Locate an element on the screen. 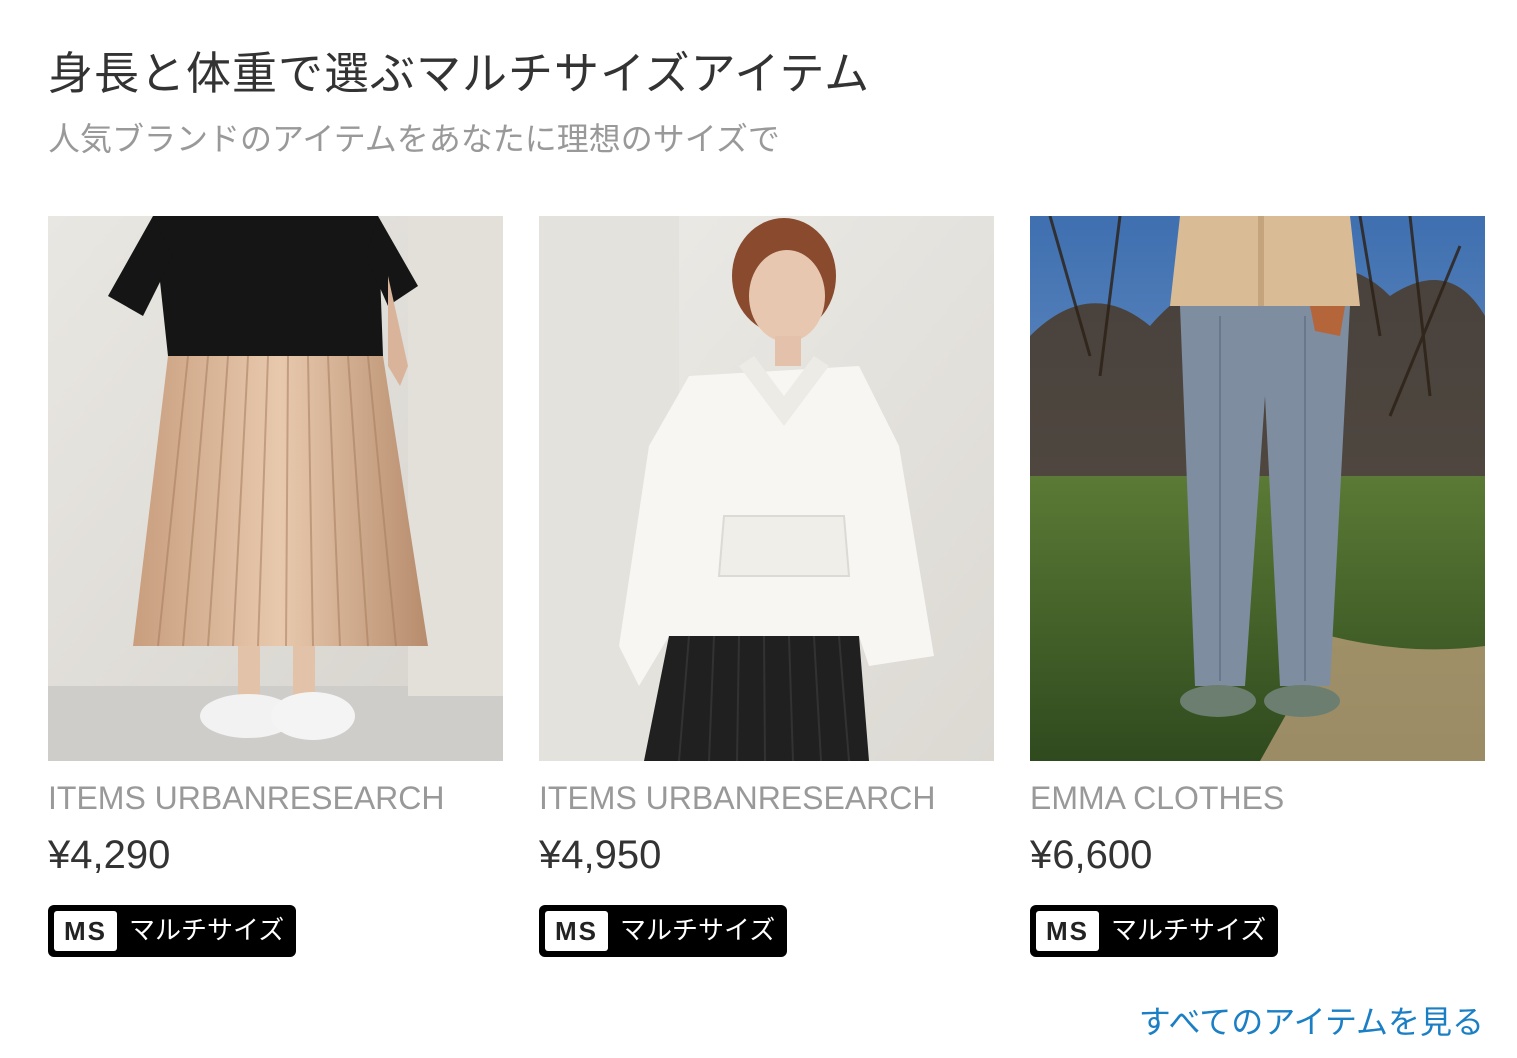 The width and height of the screenshot is (1517, 1058). section-title: 身長と体重で選ぶマルチサイズアイテム is located at coordinates (459, 73).